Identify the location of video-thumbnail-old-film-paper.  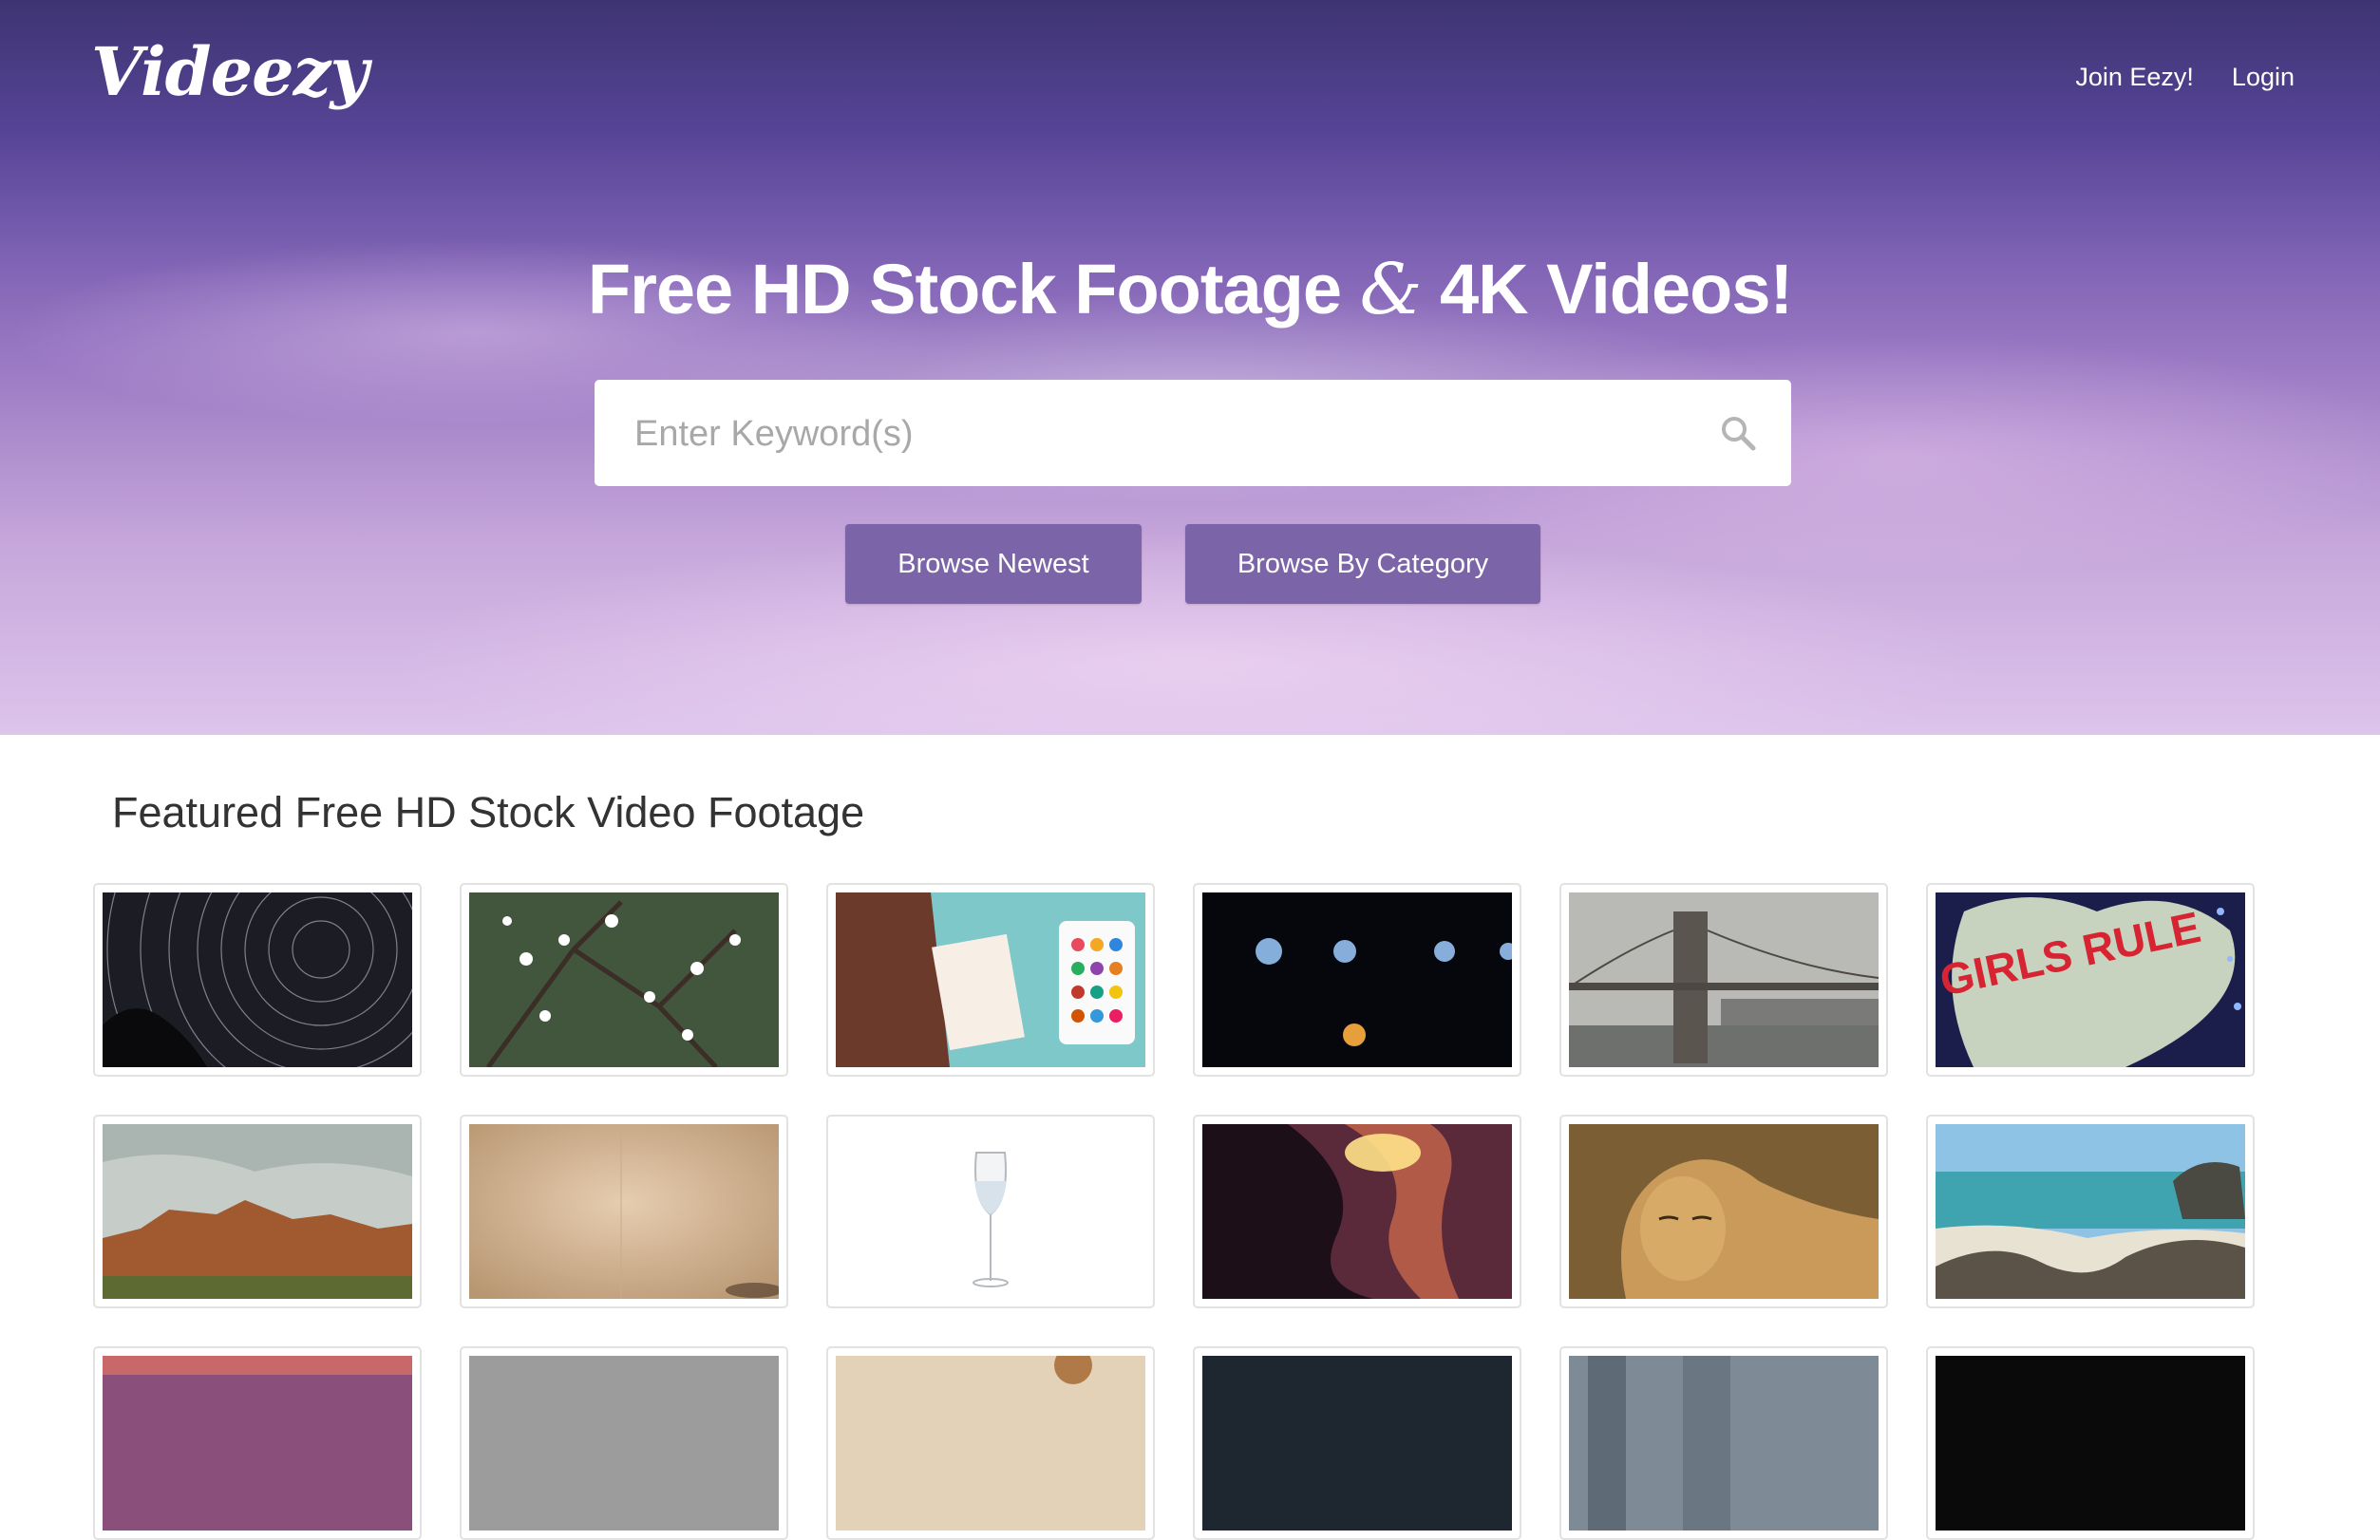
(624, 1212).